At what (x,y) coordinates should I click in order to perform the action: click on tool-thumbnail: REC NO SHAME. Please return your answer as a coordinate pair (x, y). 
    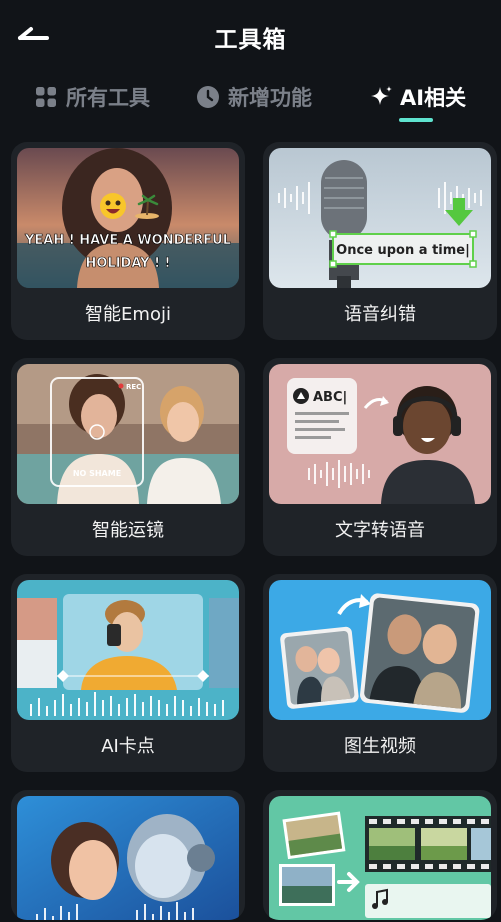
    Looking at the image, I should click on (128, 434).